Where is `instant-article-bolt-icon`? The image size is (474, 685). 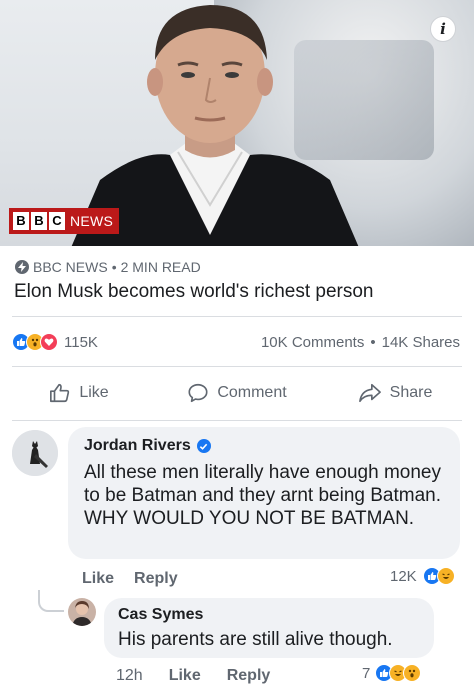 instant-article-bolt-icon is located at coordinates (22, 267).